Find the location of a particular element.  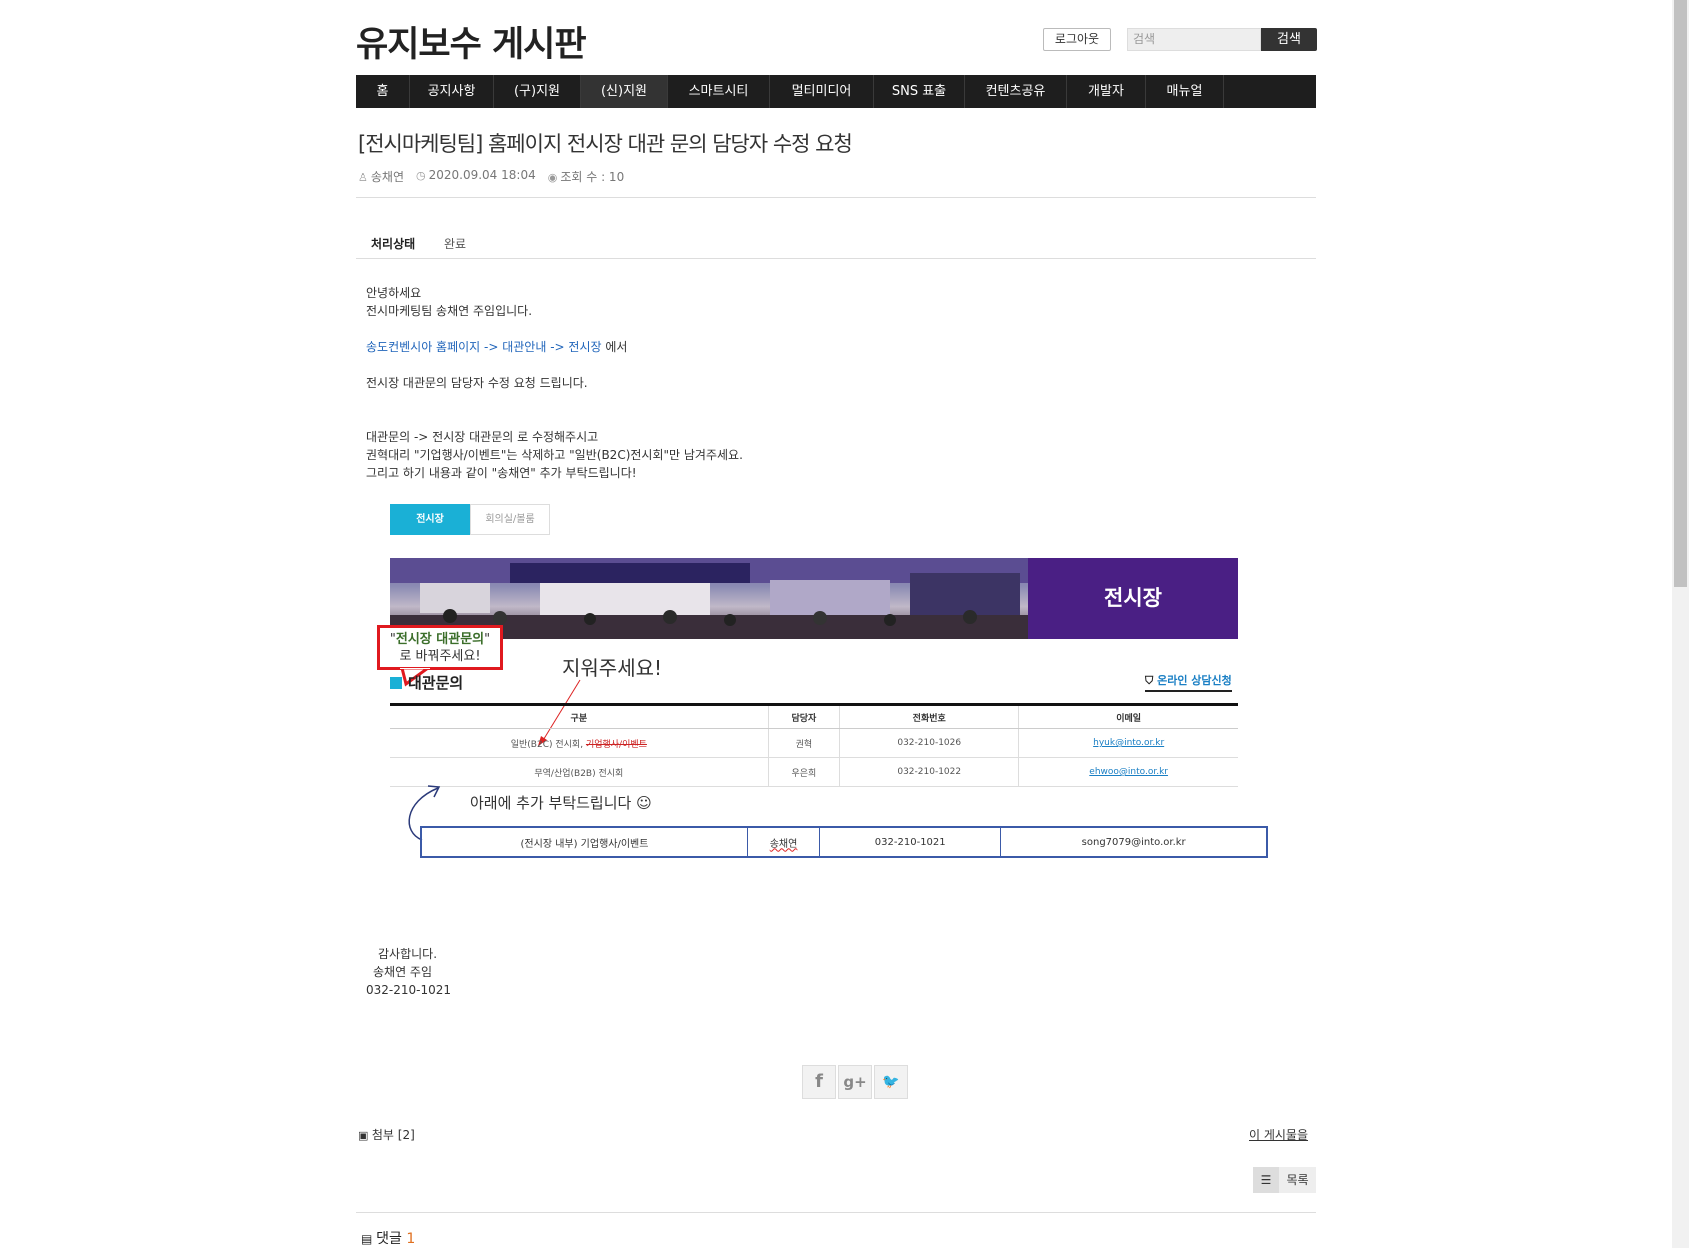

comment-count: 1 is located at coordinates (411, 1239).